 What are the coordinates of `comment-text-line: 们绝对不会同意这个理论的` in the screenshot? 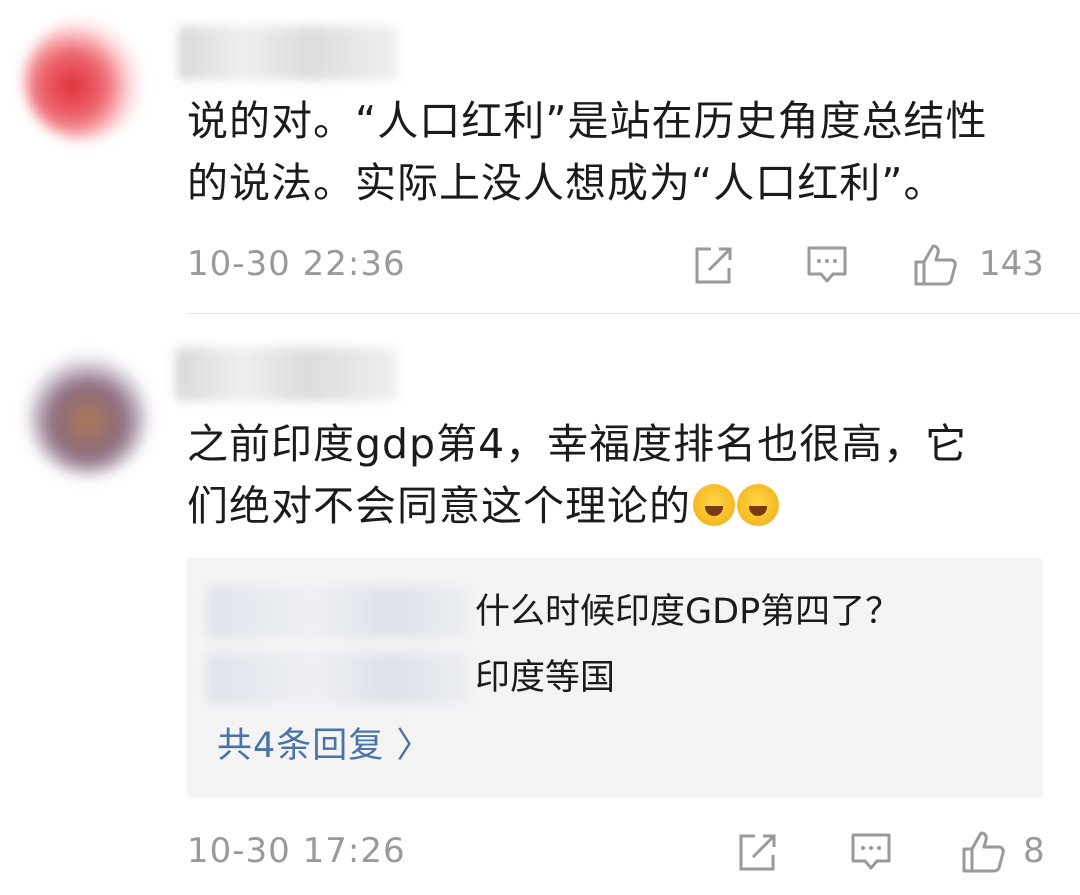 It's located at (613, 506).